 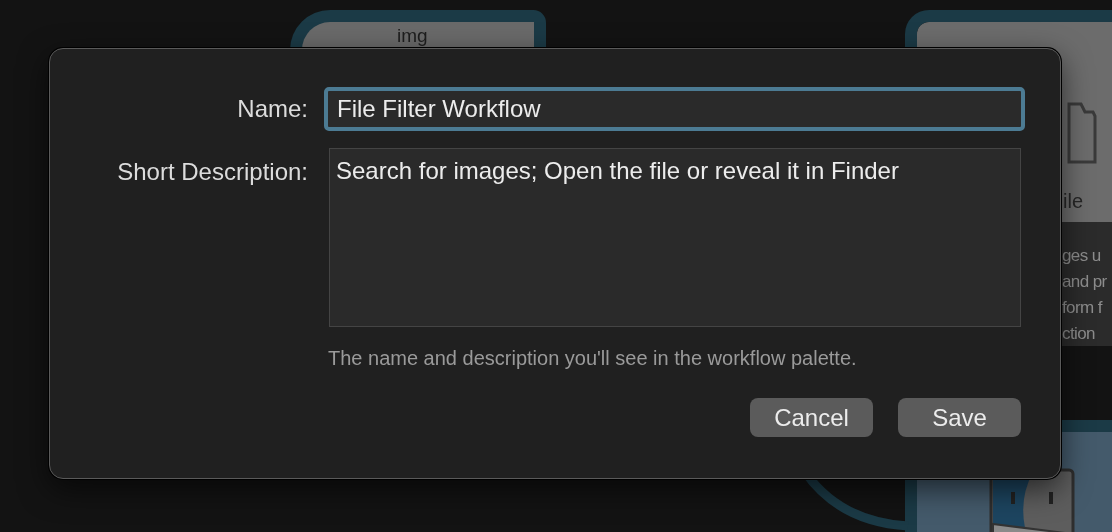 What do you see at coordinates (272, 109) in the screenshot?
I see `field-label: Name:` at bounding box center [272, 109].